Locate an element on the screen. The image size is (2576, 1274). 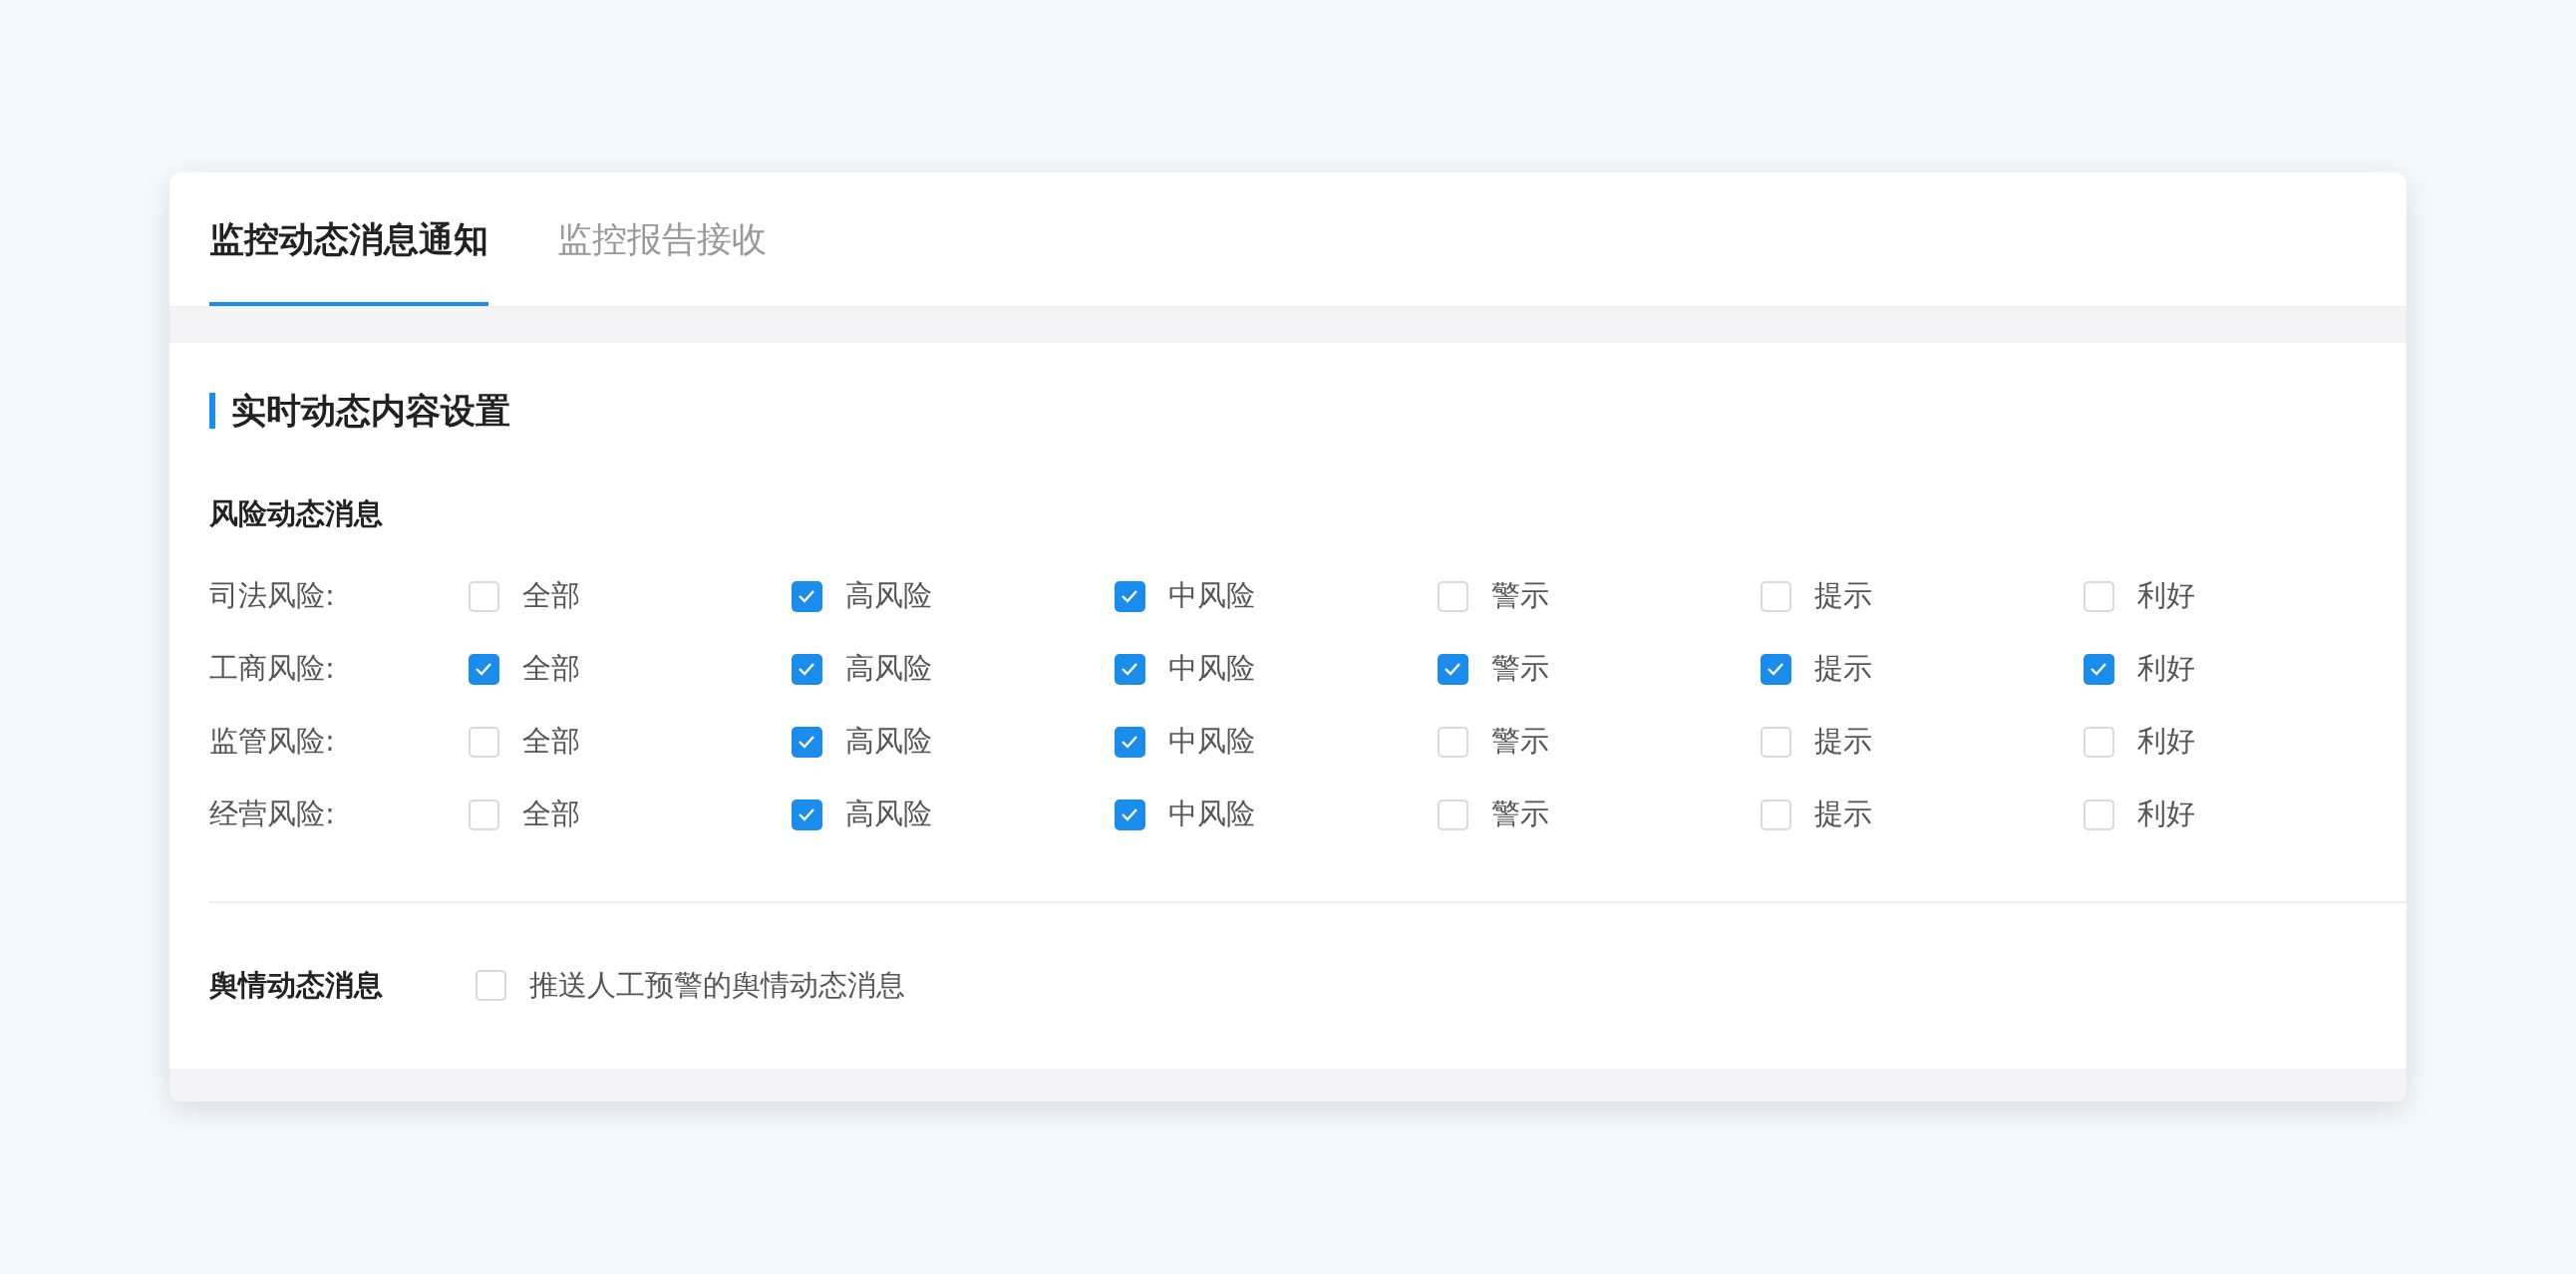
section-title: 实时动态内容设置 is located at coordinates (370, 411).